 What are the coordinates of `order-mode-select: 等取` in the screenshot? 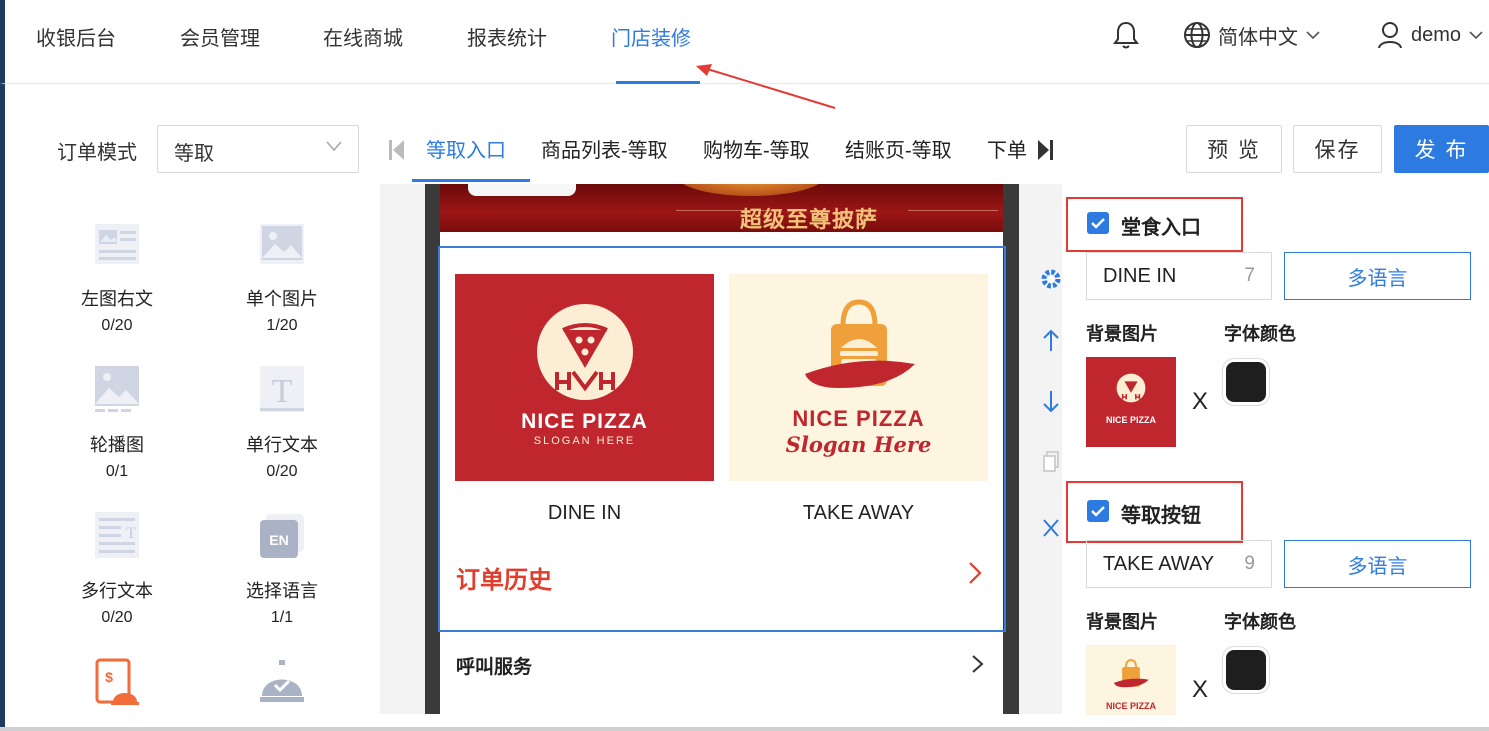 It's located at (258, 149).